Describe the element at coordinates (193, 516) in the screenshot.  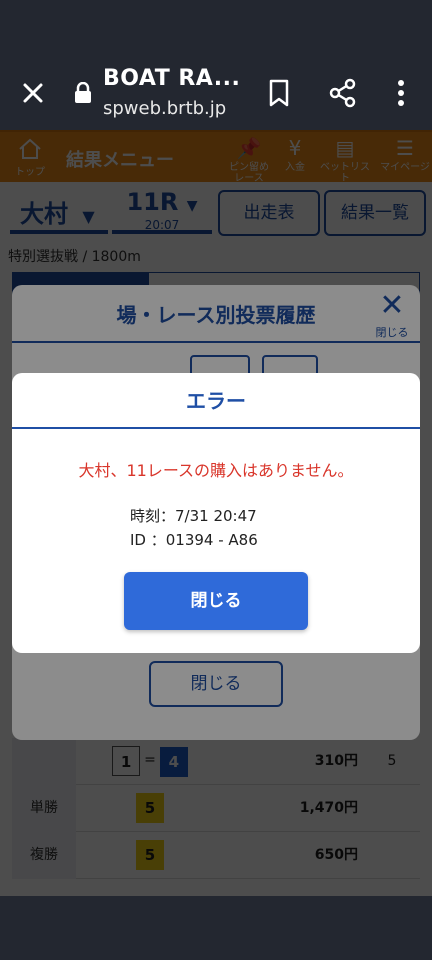
I see `error-time: 時刻：7/31 20:47` at that location.